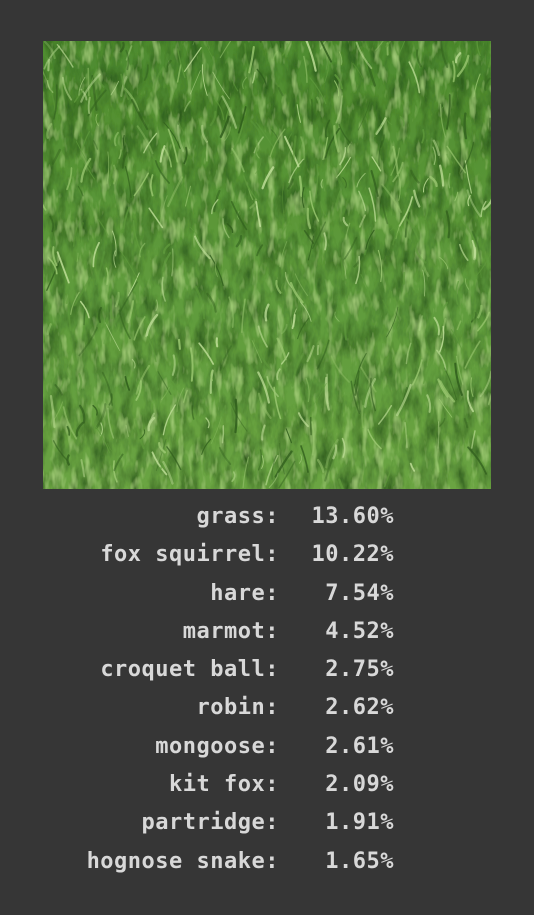 The width and height of the screenshot is (534, 915). I want to click on prediction-row: fox squirrel: 10.22%, so click(267, 555).